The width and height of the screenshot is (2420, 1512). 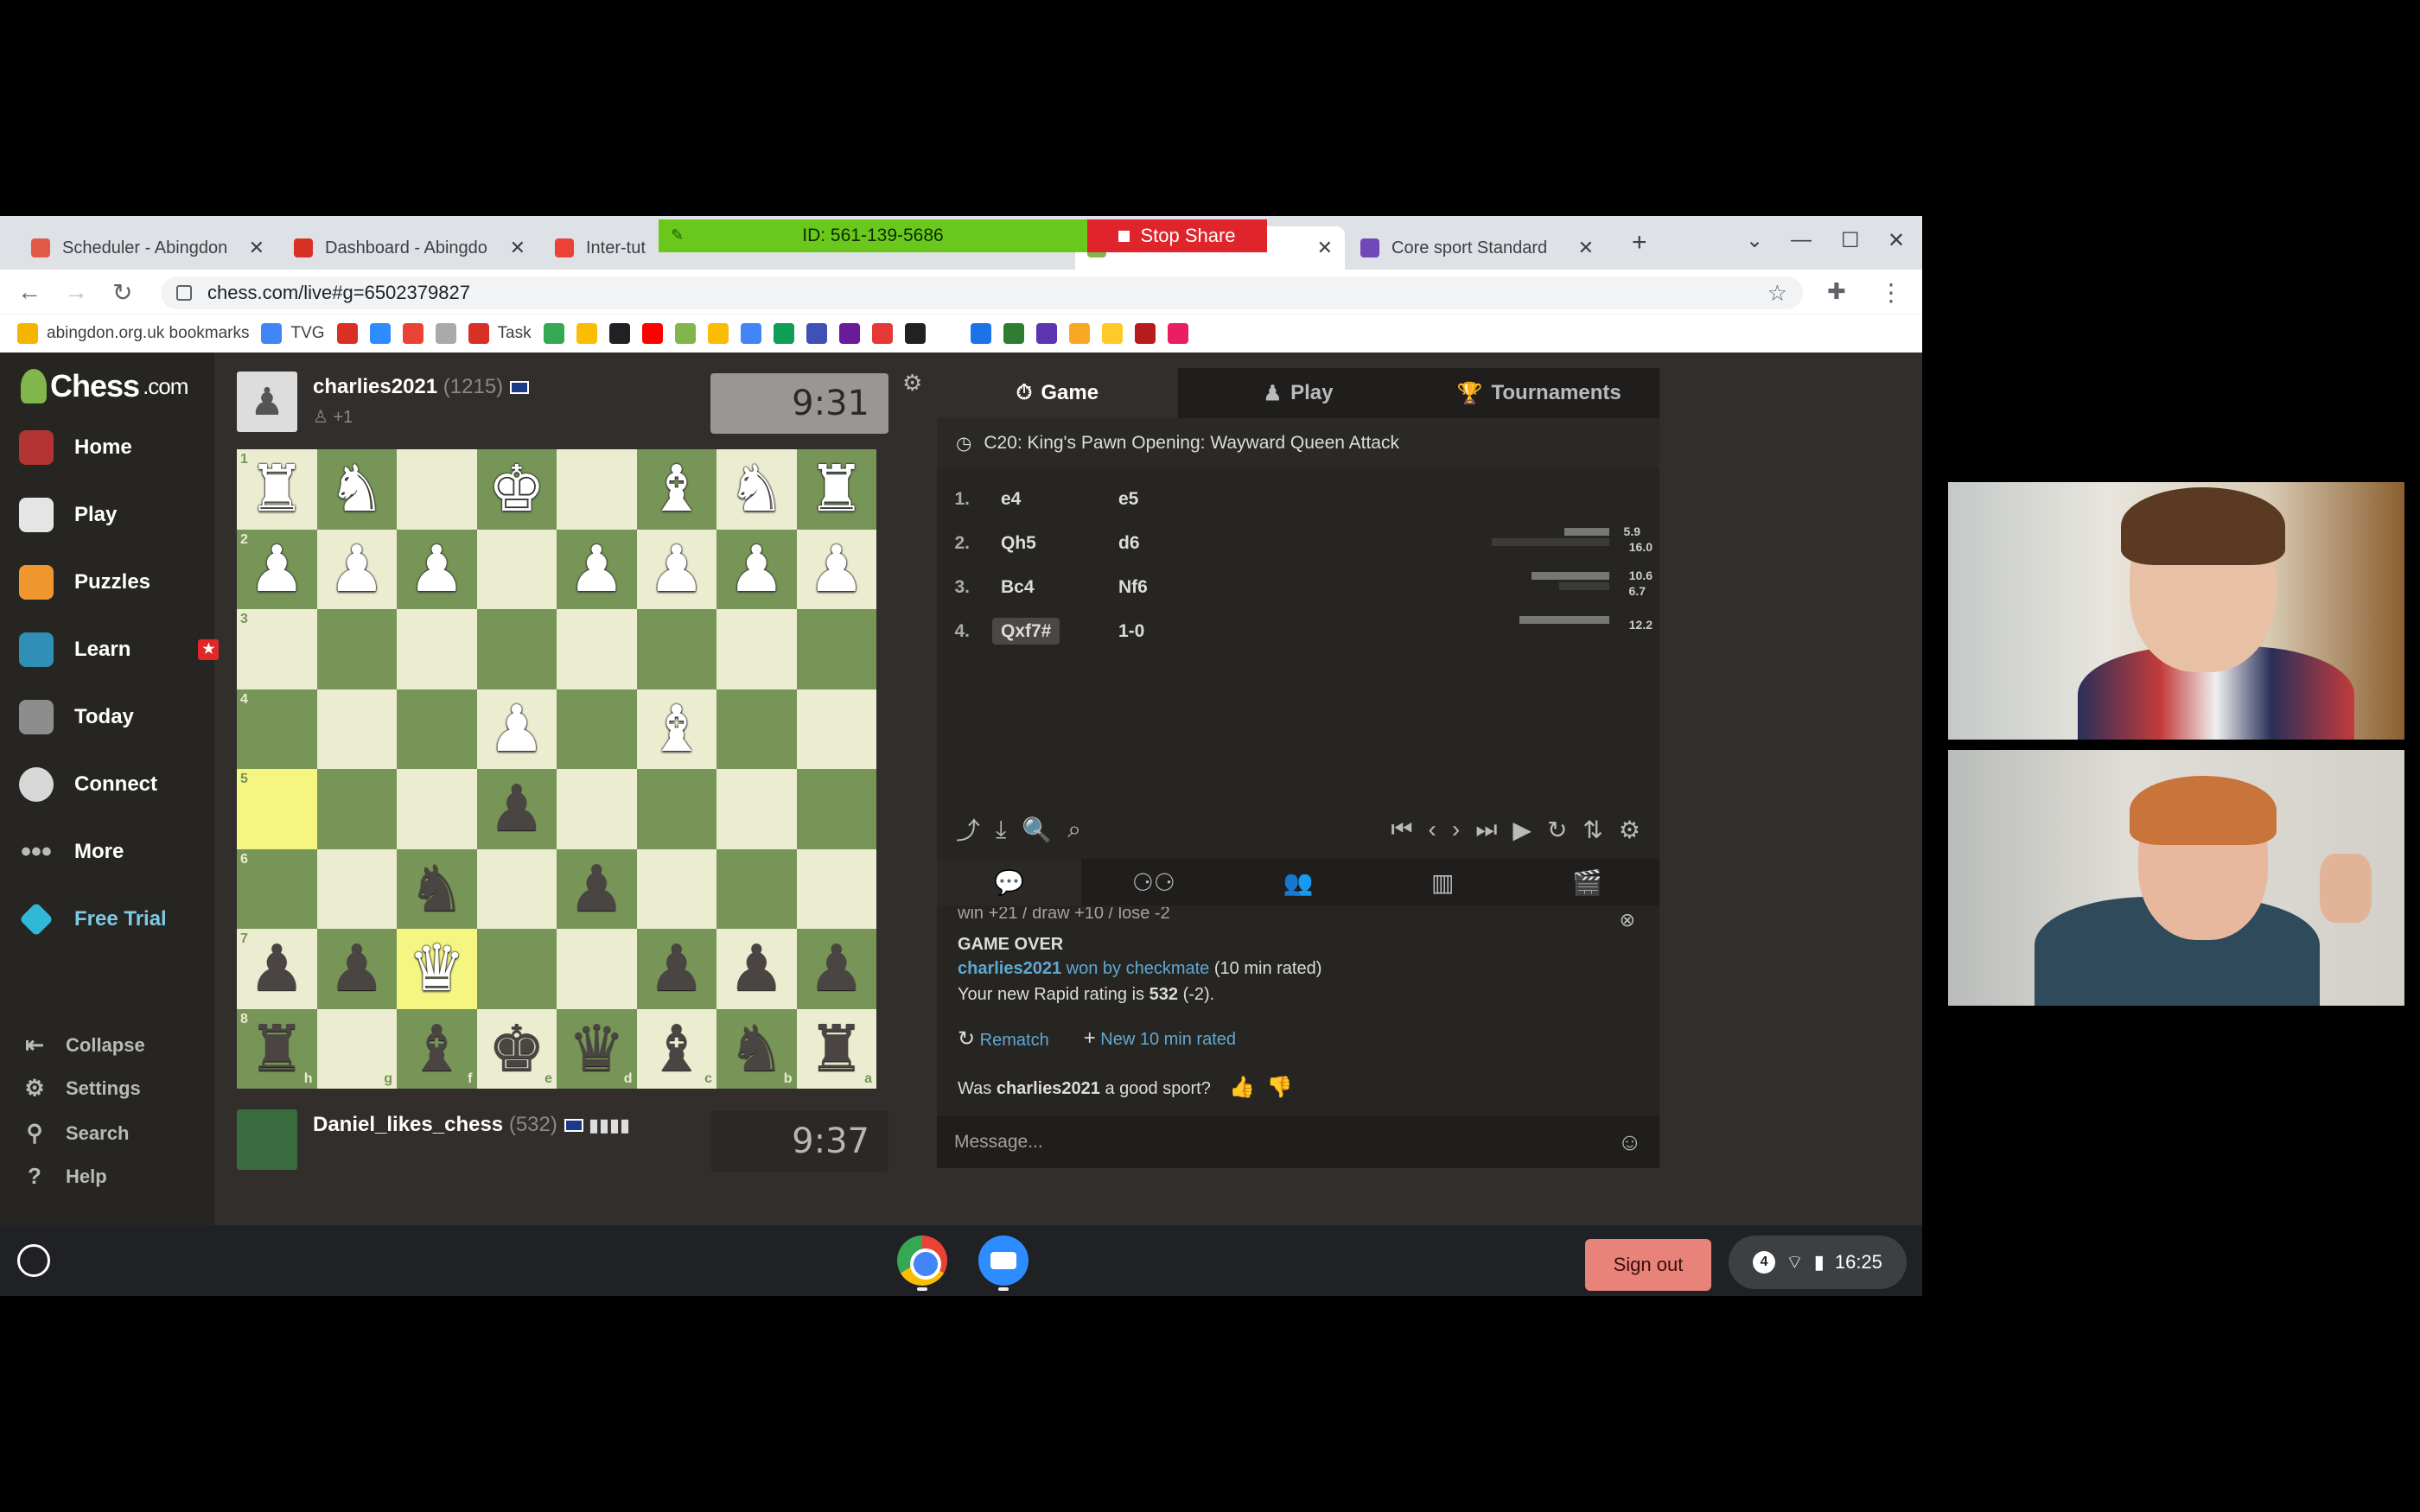 What do you see at coordinates (267, 1139) in the screenshot?
I see `avatar` at bounding box center [267, 1139].